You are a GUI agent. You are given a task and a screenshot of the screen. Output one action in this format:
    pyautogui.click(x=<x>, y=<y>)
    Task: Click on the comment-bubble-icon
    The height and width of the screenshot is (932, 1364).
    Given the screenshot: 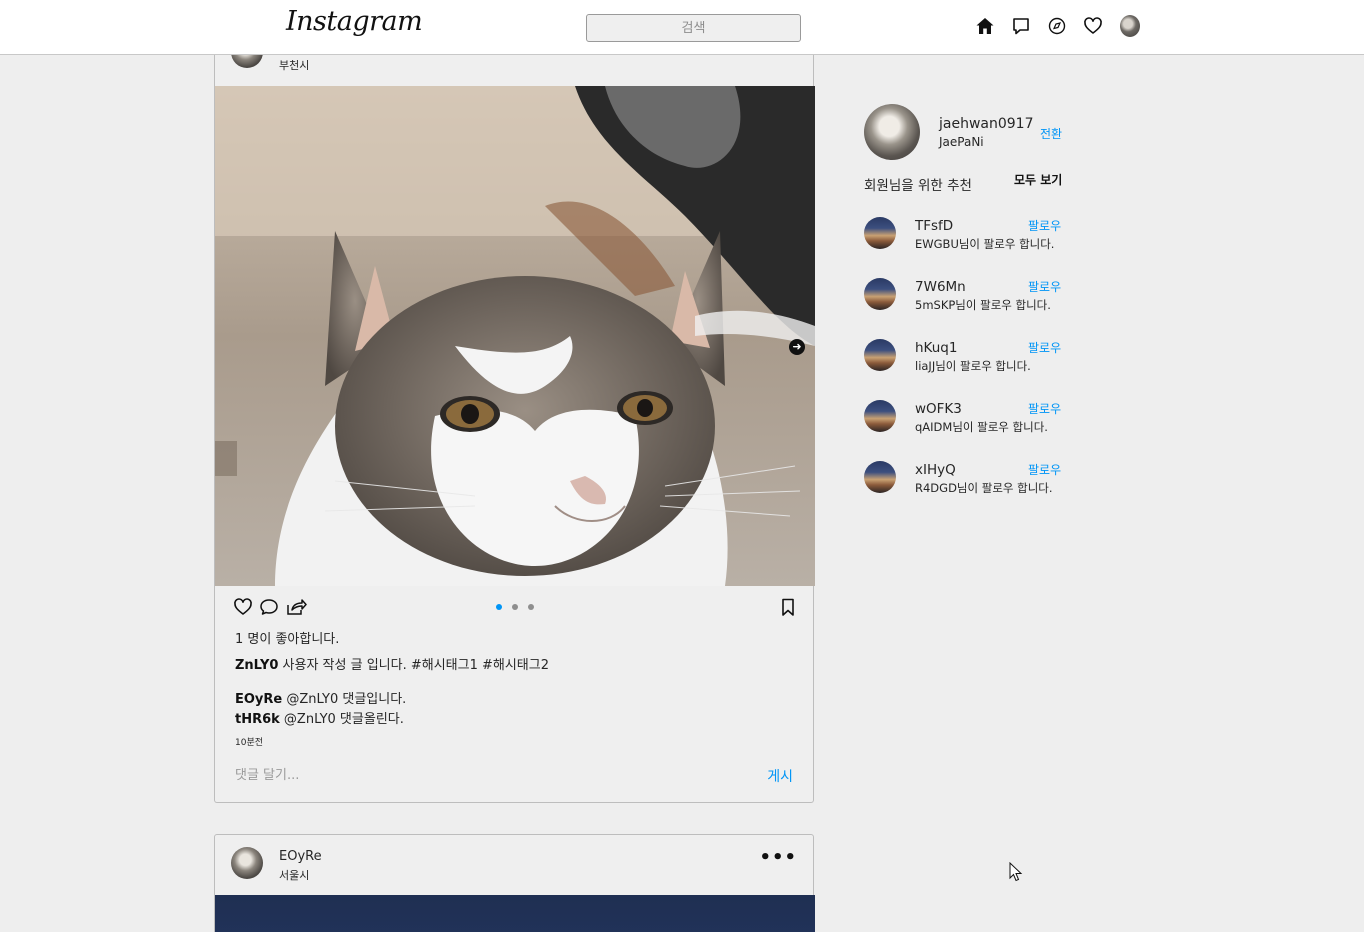 What is the action you would take?
    pyautogui.click(x=270, y=608)
    